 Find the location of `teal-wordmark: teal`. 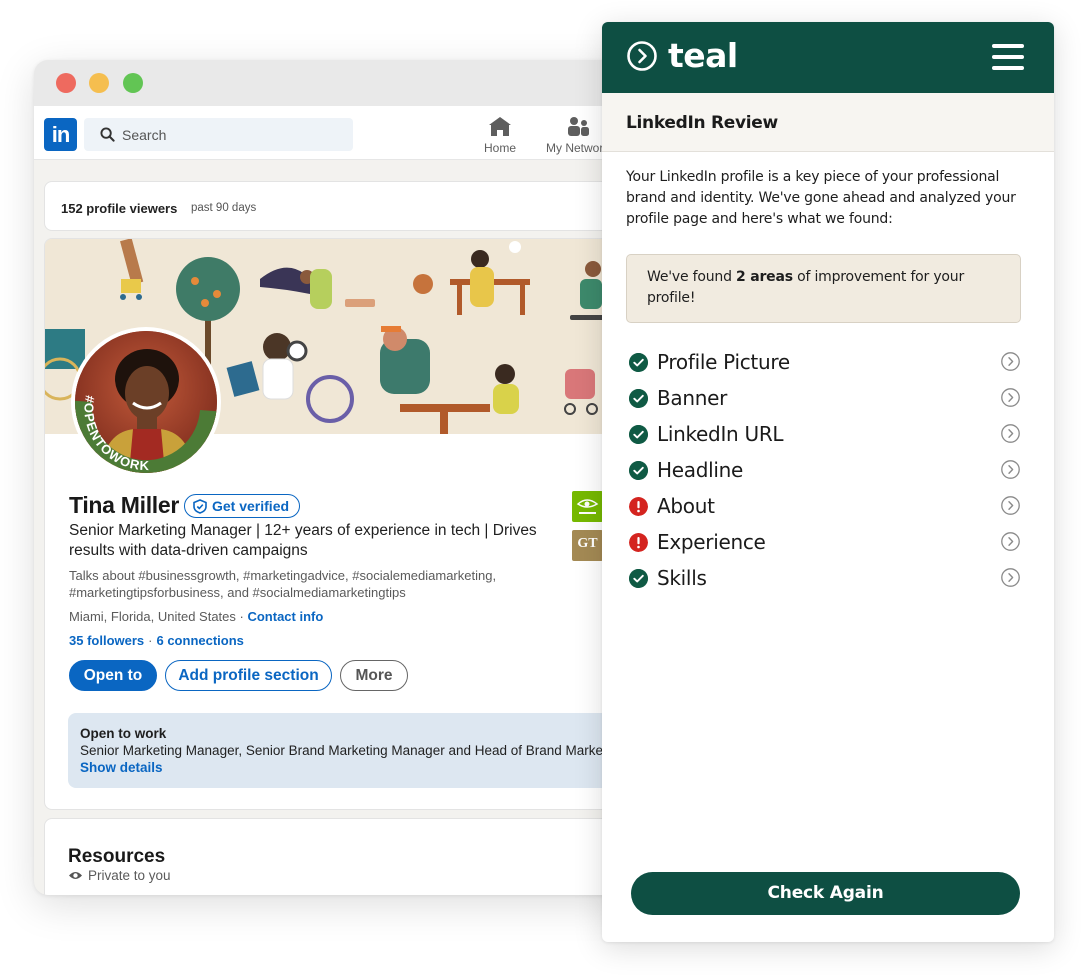

teal-wordmark: teal is located at coordinates (703, 55).